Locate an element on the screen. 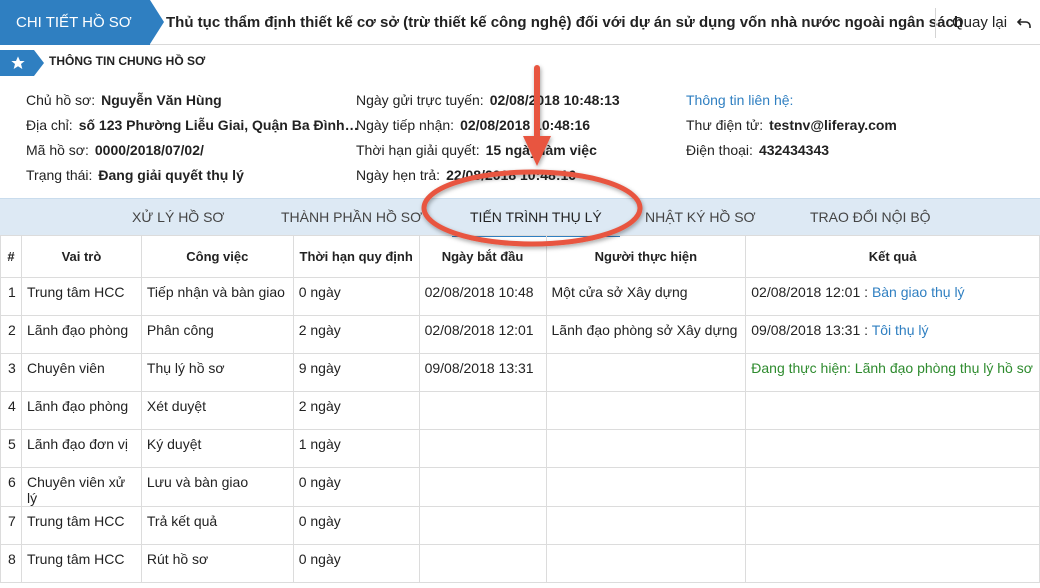  row-result: 02/08/2018 12:01 : Bàn giao thụ lý is located at coordinates (892, 296).